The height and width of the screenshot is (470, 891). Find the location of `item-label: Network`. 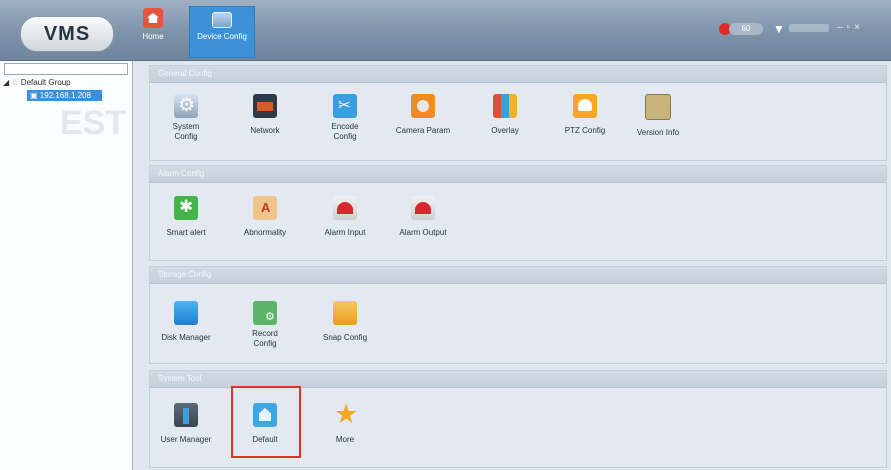

item-label: Network is located at coordinates (265, 130).